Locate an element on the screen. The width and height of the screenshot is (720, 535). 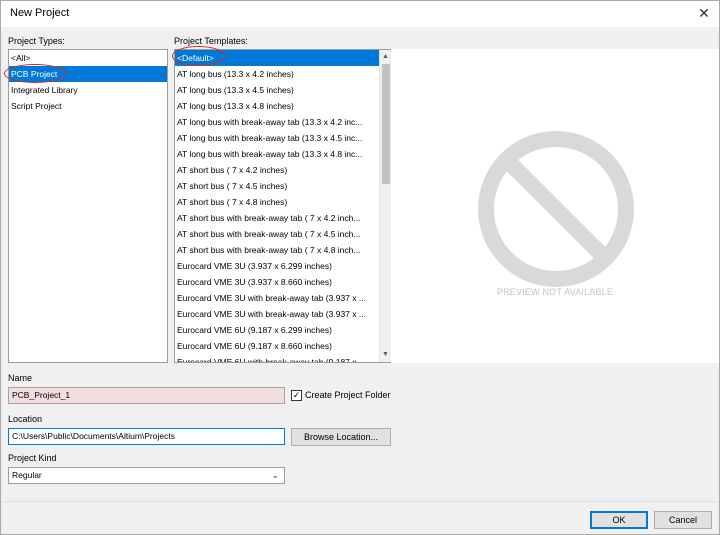
location-label: Location is located at coordinates (25, 419).